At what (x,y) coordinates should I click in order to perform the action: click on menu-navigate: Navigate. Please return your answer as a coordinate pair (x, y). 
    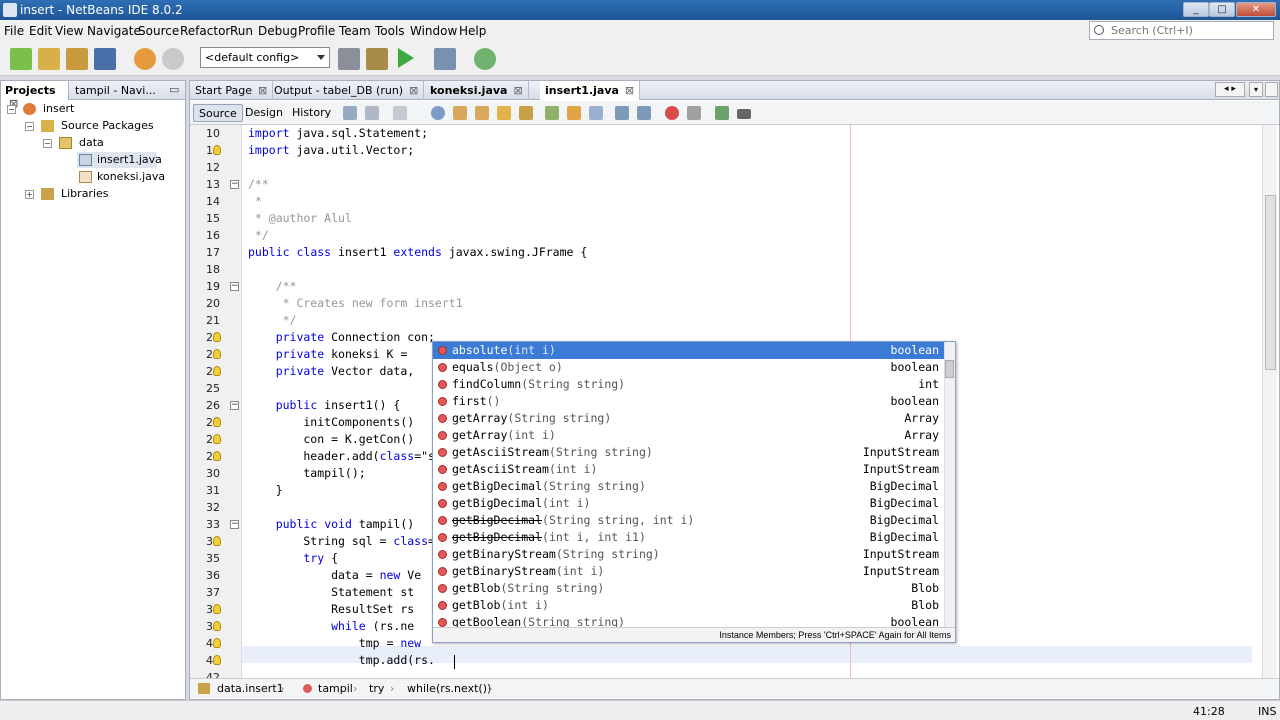
    Looking at the image, I should click on (114, 31).